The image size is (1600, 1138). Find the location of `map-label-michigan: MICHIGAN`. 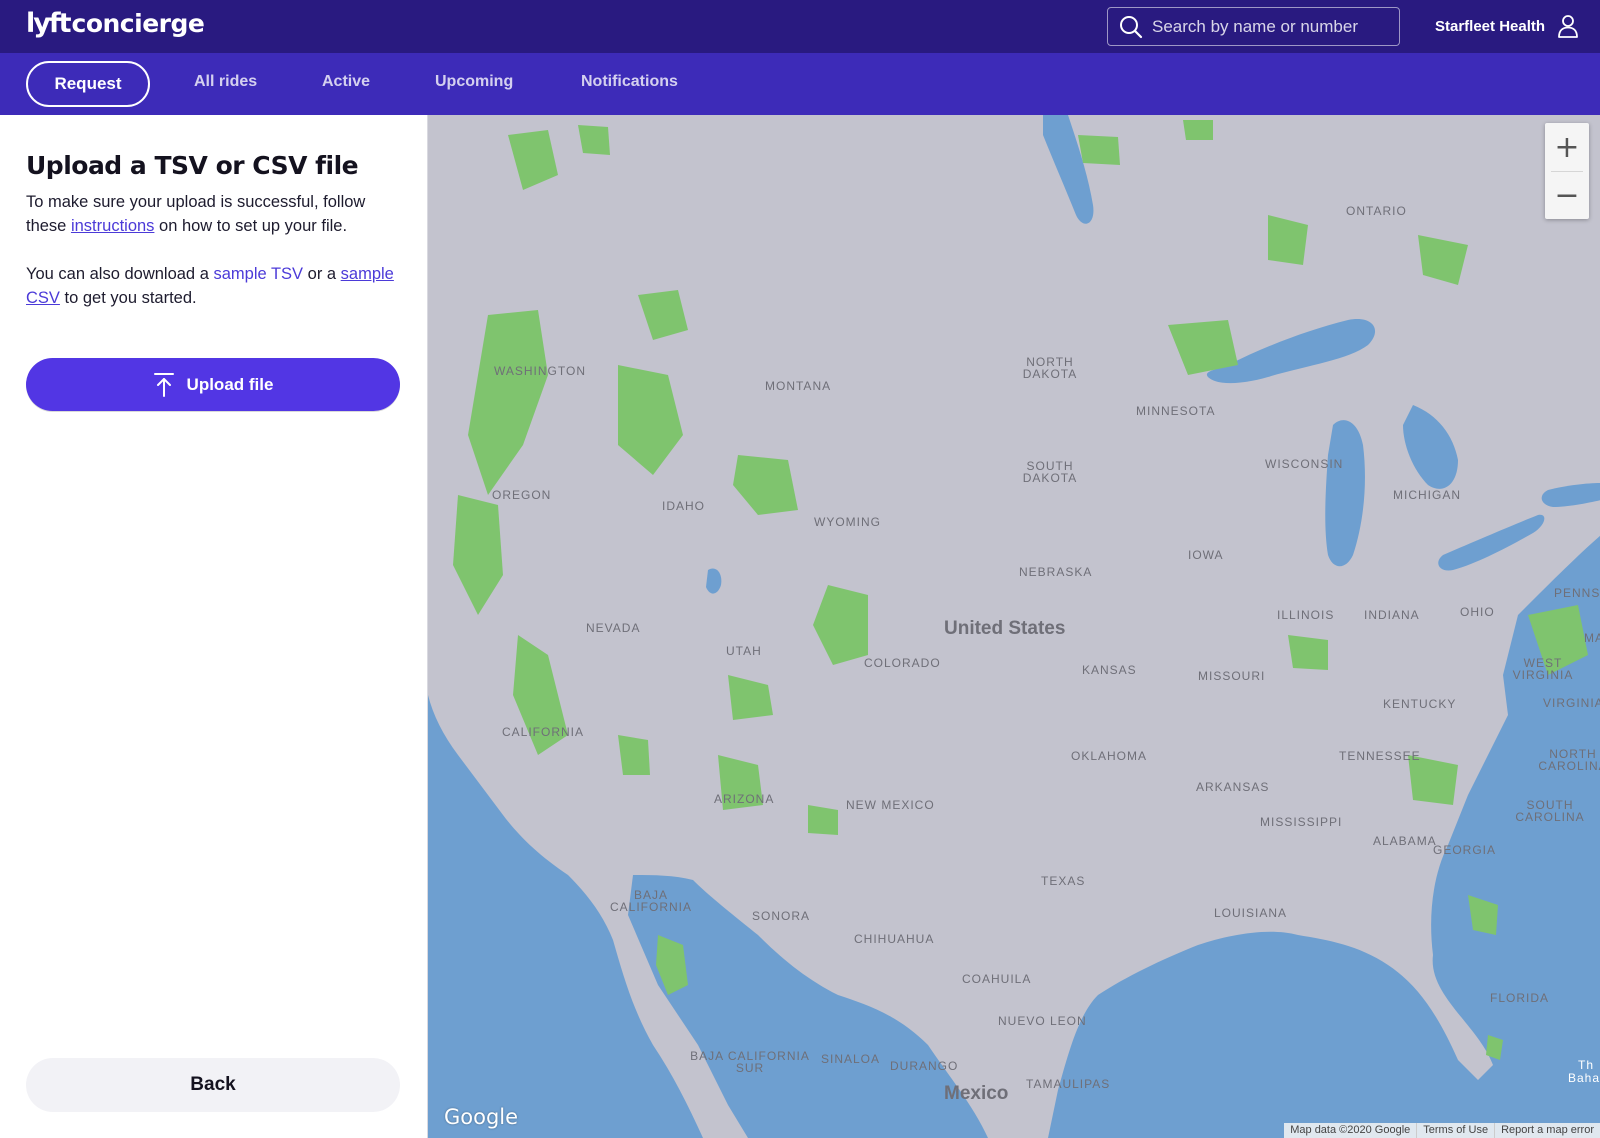

map-label-michigan: MICHIGAN is located at coordinates (1427, 495).